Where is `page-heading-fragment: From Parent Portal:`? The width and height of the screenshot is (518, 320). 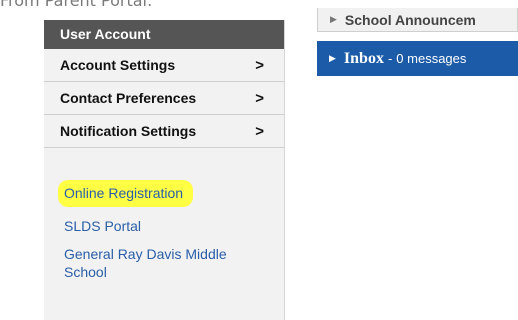 page-heading-fragment: From Parent Portal: is located at coordinates (76, 5).